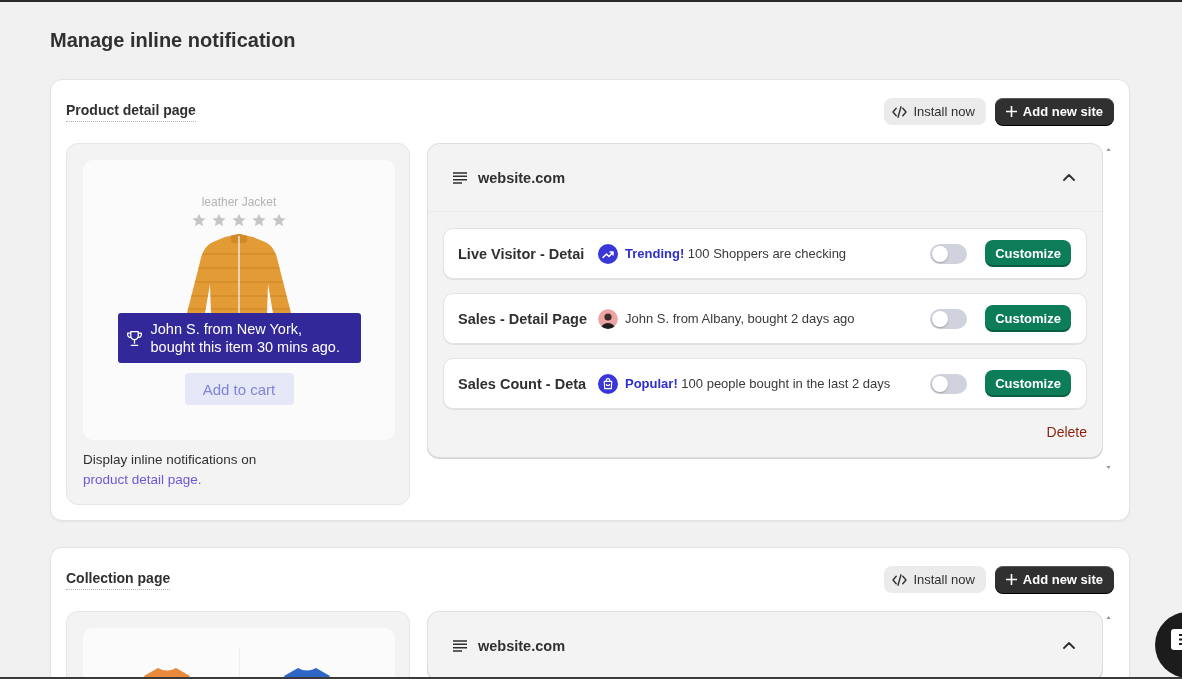 The image size is (1182, 679). What do you see at coordinates (608, 383) in the screenshot?
I see `shopping-bag-icon` at bounding box center [608, 383].